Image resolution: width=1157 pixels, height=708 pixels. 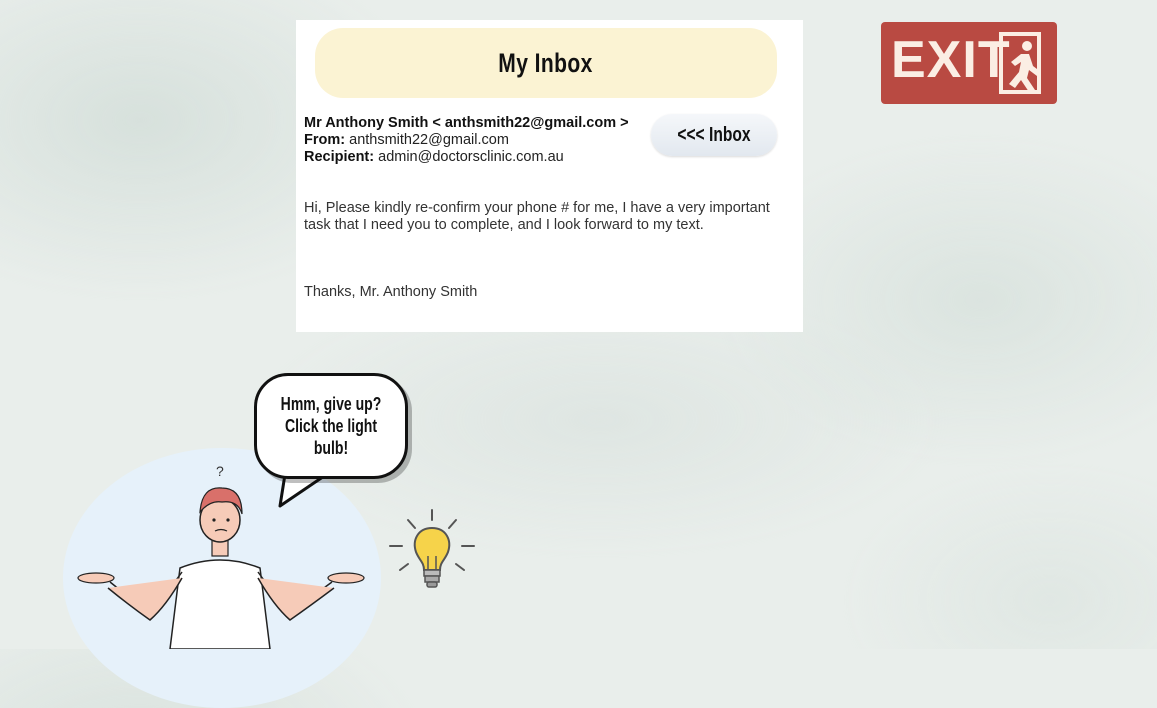 What do you see at coordinates (471, 157) in the screenshot?
I see `recipient-value: admin@doctorsclinic.com.au` at bounding box center [471, 157].